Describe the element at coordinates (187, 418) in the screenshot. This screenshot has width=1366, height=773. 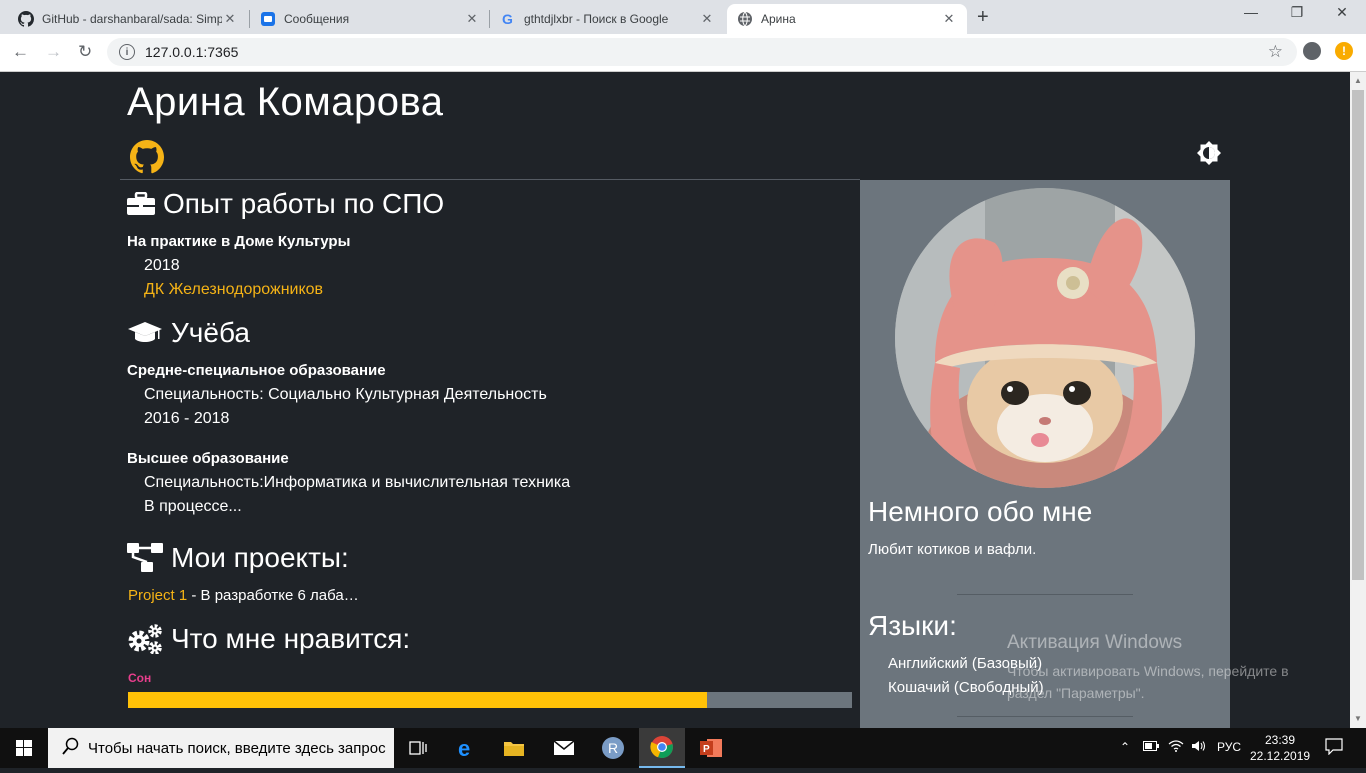
I see `education-item-period: 2016 - 2018` at that location.